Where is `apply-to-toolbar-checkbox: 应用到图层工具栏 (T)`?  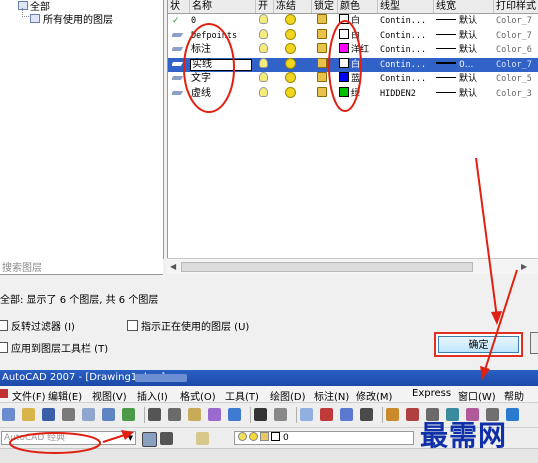 apply-to-toolbar-checkbox: 应用到图层工具栏 (T) is located at coordinates (54, 347).